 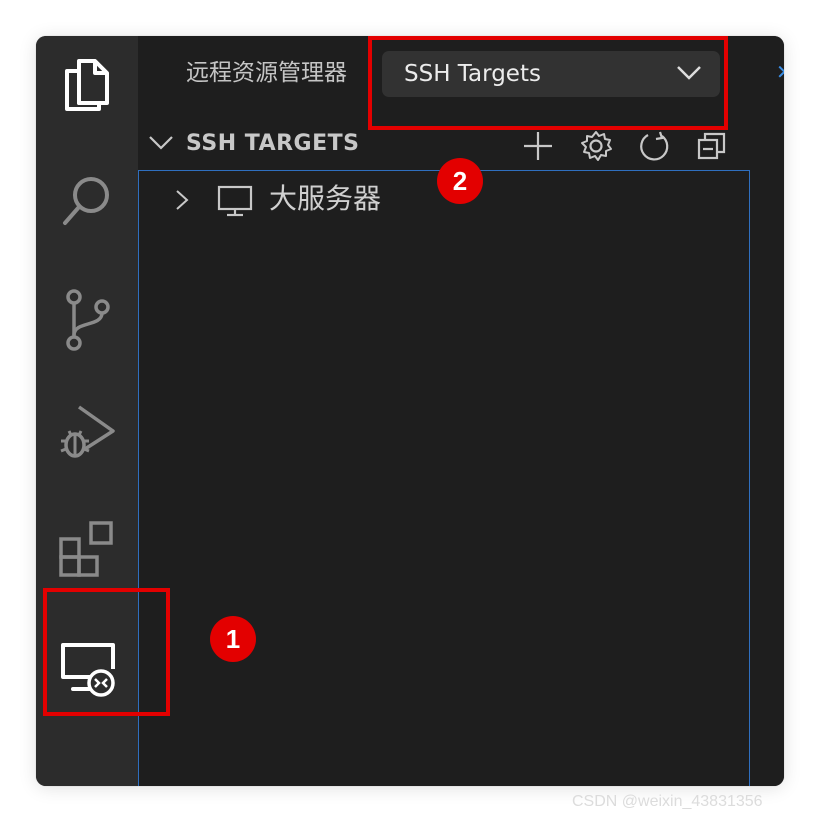 I want to click on remote-explorer-icon, so click(x=88, y=670).